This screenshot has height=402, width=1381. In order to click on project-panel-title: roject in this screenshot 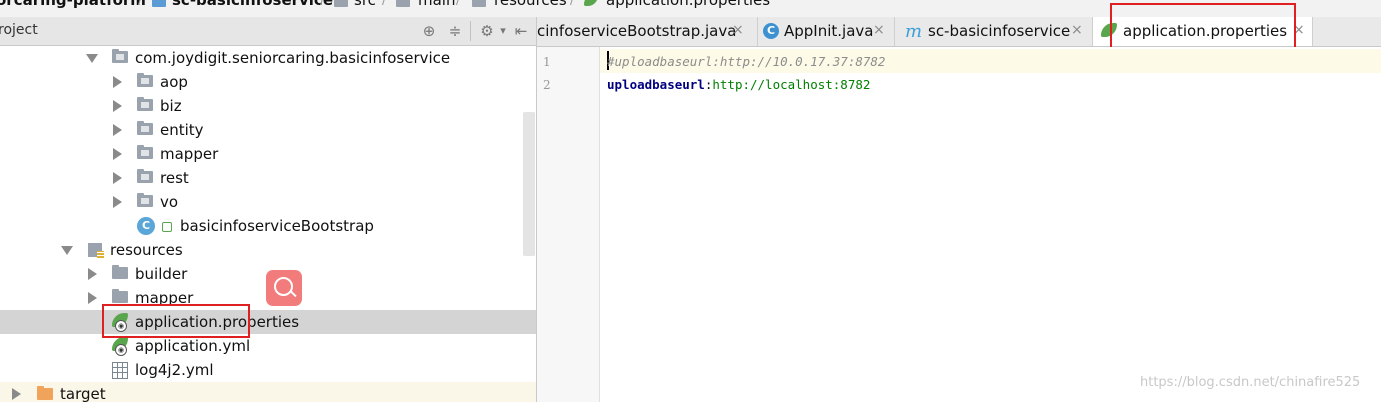, I will do `click(19, 30)`.